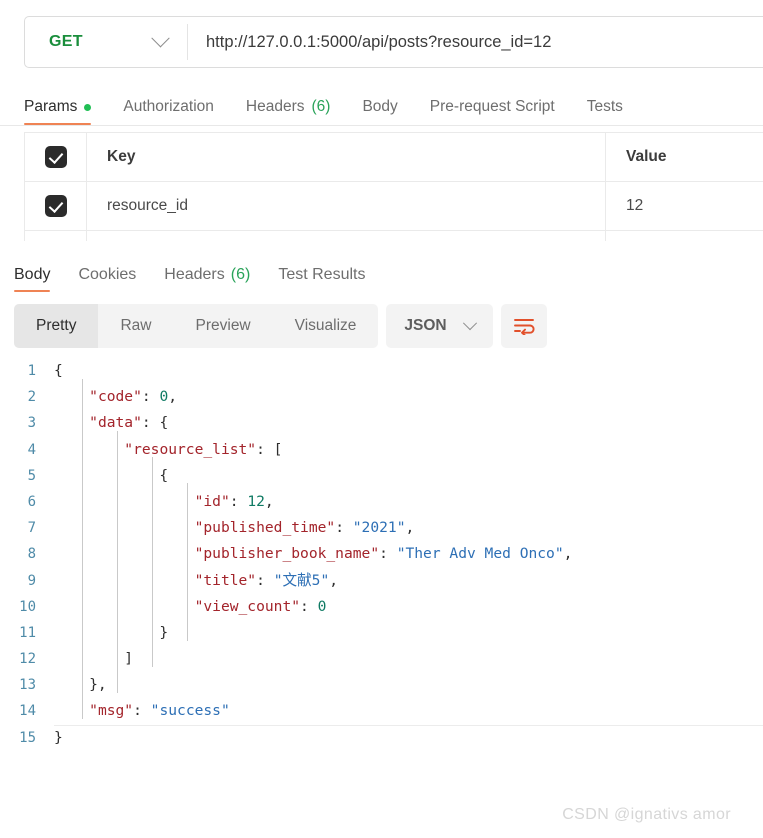  I want to click on select-all-checkbox, so click(55, 157).